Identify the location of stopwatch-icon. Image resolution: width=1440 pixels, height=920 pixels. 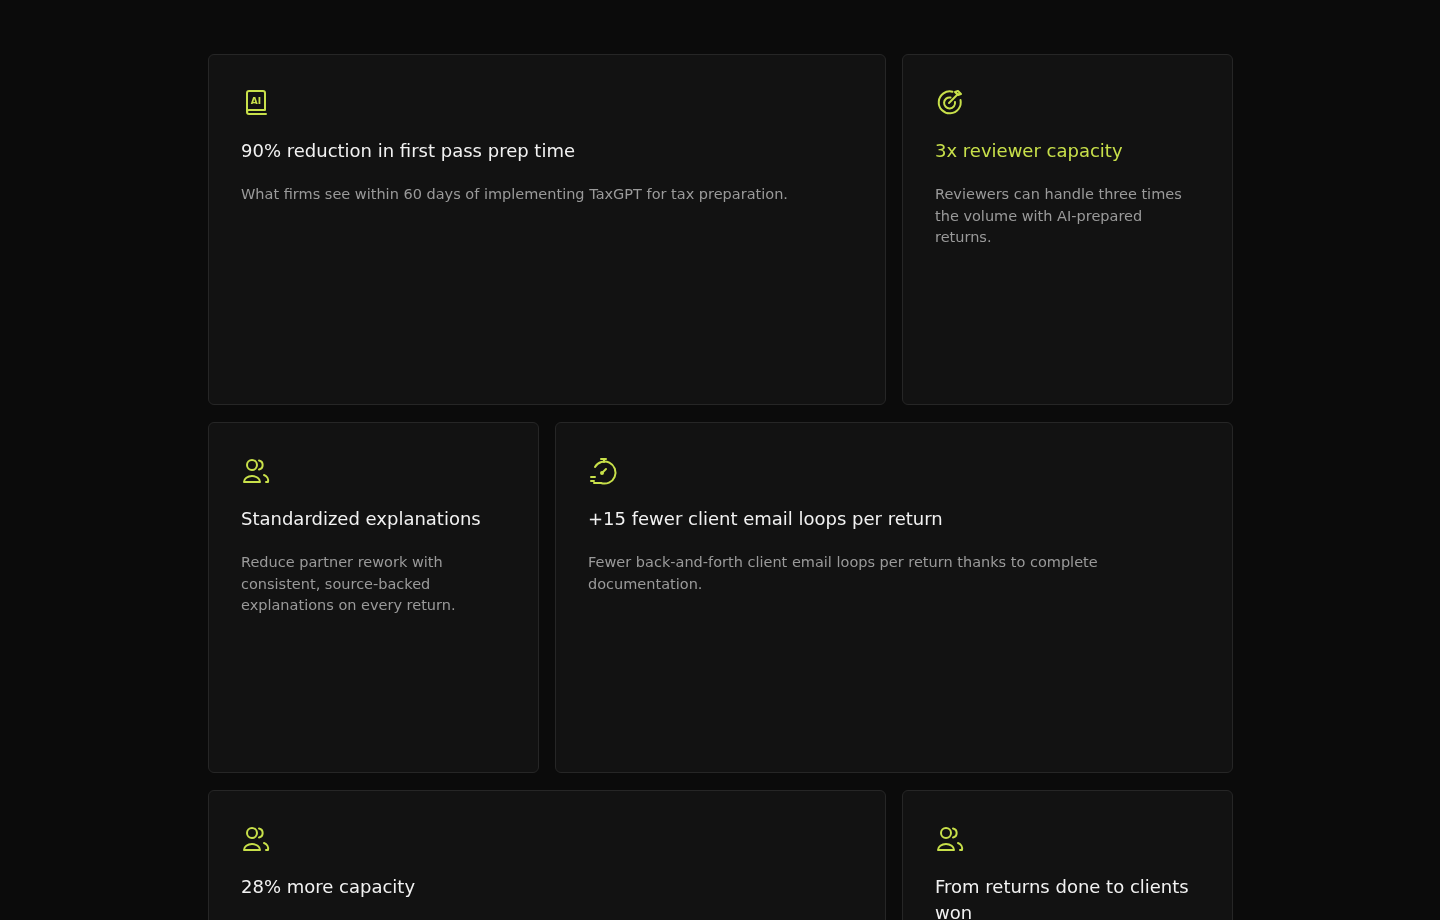
(603, 471).